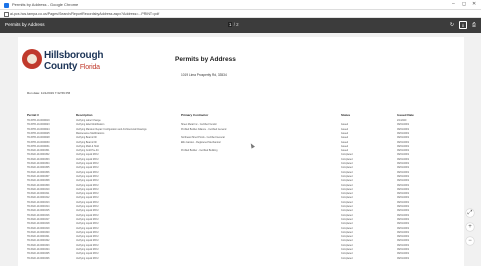  What do you see at coordinates (452, 25) in the screenshot?
I see `rotate-icon: ↻` at bounding box center [452, 25].